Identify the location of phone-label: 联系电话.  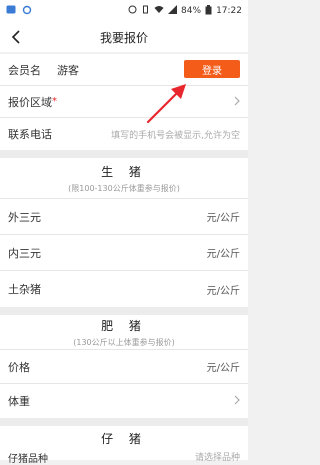
(30, 134).